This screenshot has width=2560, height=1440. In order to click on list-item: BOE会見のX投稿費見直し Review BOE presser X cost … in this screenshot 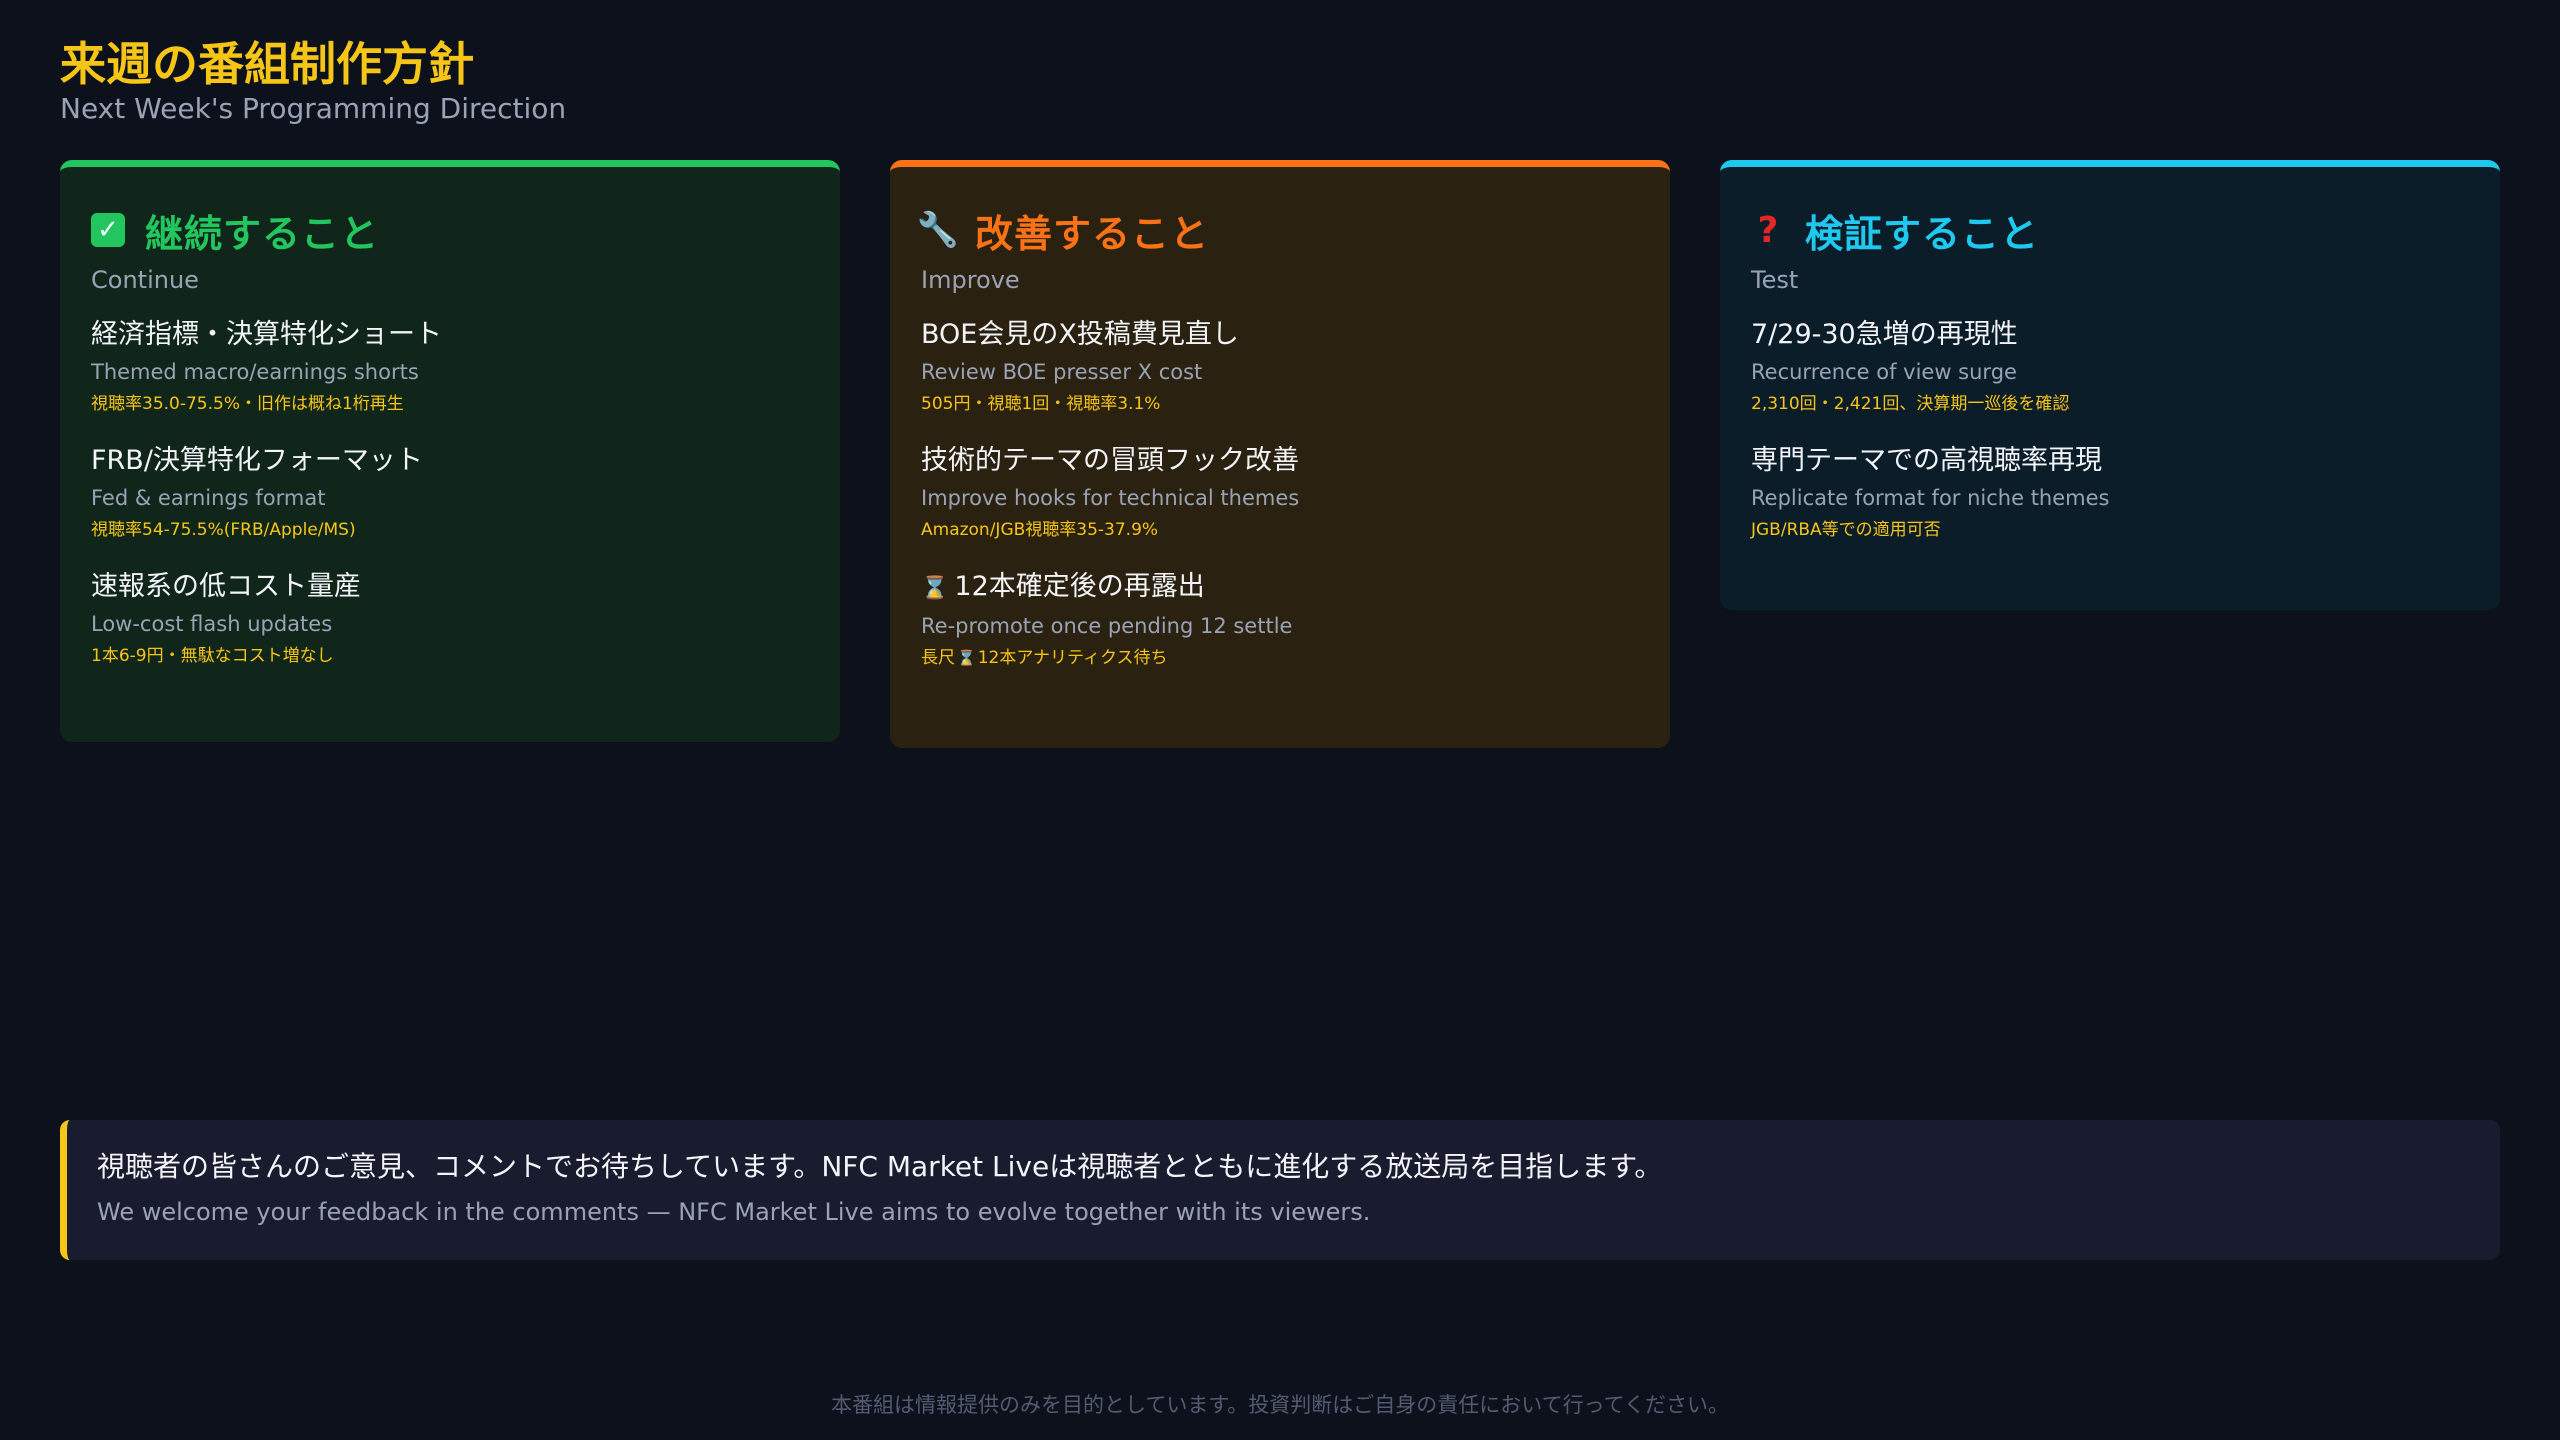, I will do `click(1280, 367)`.